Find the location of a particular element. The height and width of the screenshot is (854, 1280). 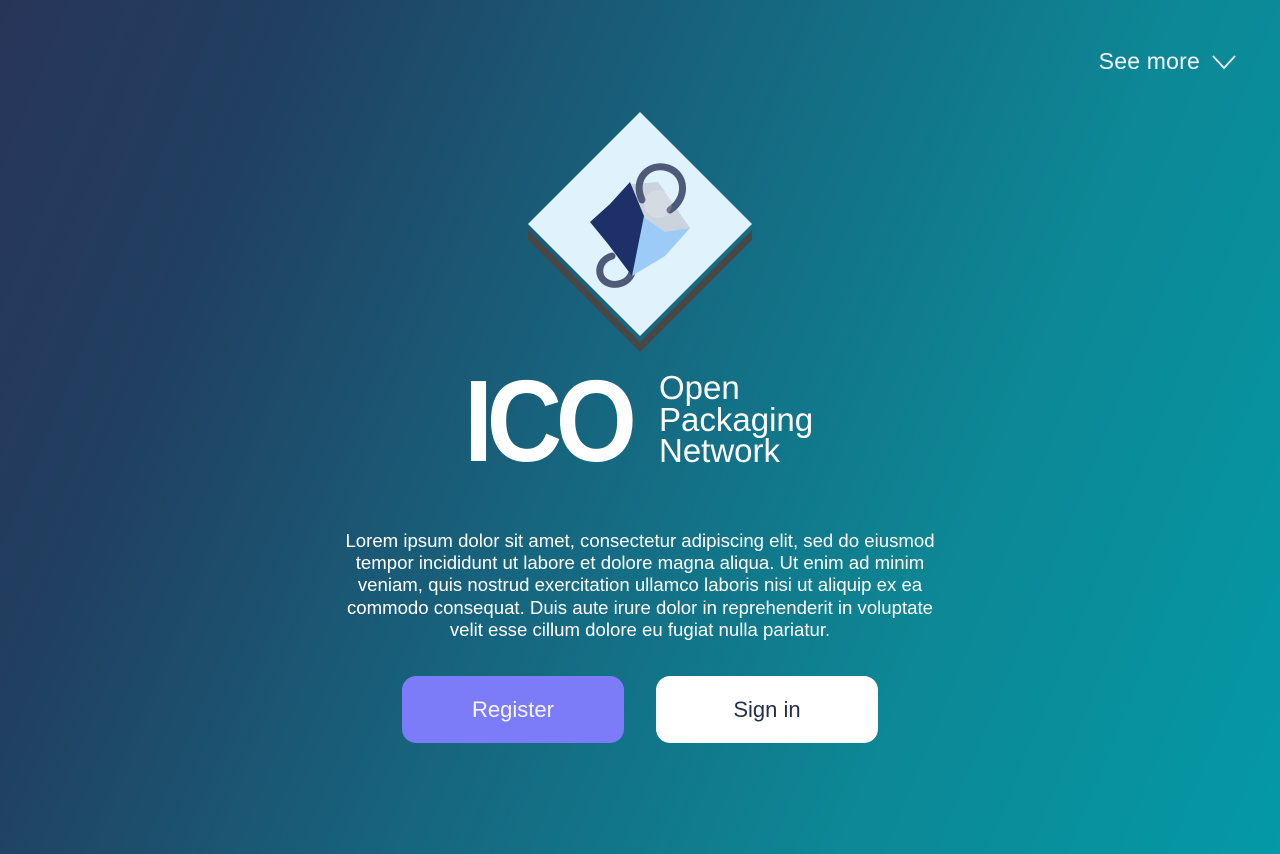

brand-tagline: Open Packaging Network is located at coordinates (736, 419).